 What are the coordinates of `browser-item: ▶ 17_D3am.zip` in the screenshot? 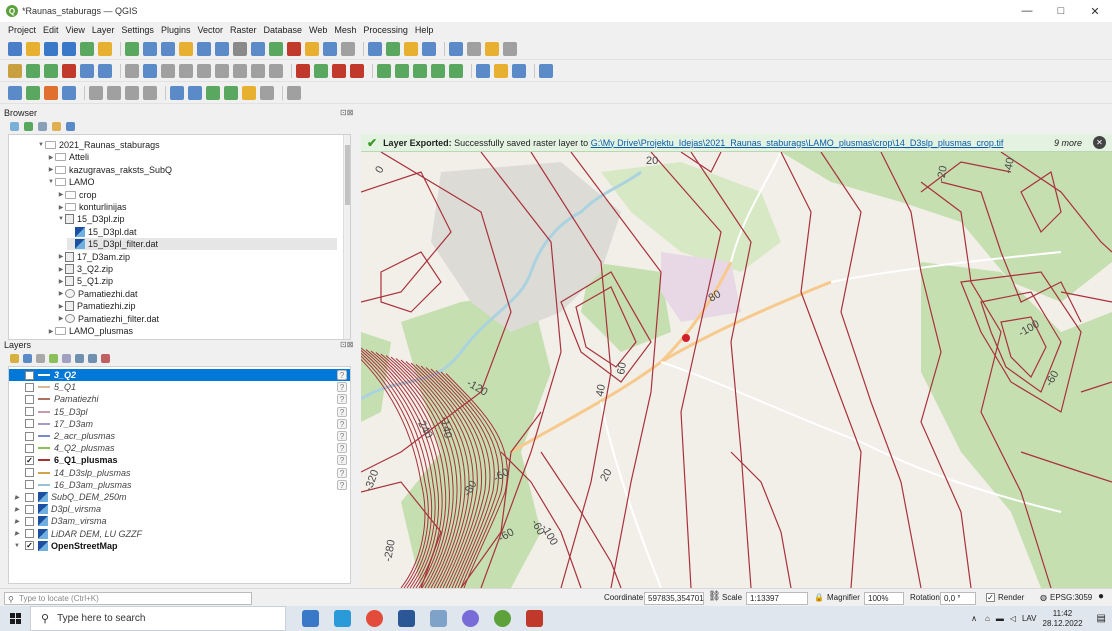 It's located at (197, 257).